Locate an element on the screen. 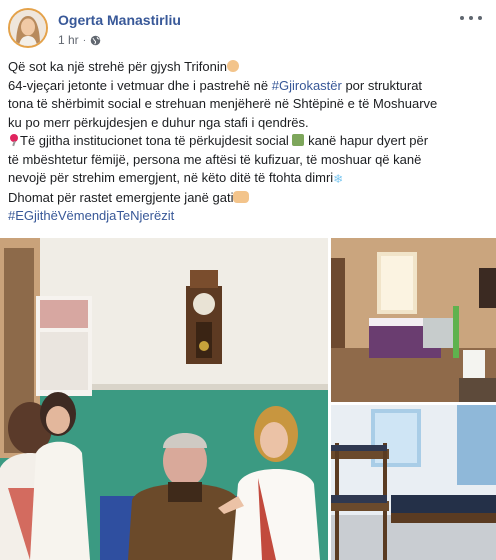  text-line: Dhomat për rastet emergjente janë gati is located at coordinates (248, 198).